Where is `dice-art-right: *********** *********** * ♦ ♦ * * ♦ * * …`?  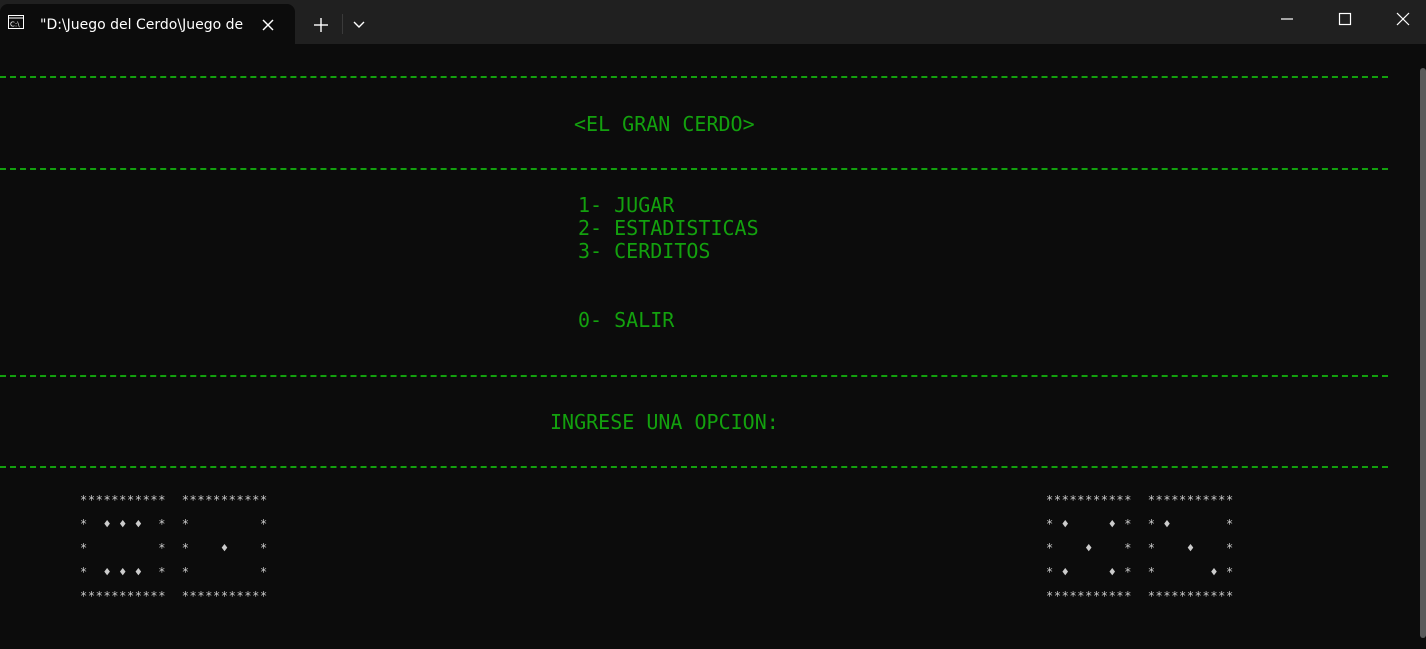 dice-art-right: *********** *********** * ♦ ♦ * * ♦ * * … is located at coordinates (1140, 548).